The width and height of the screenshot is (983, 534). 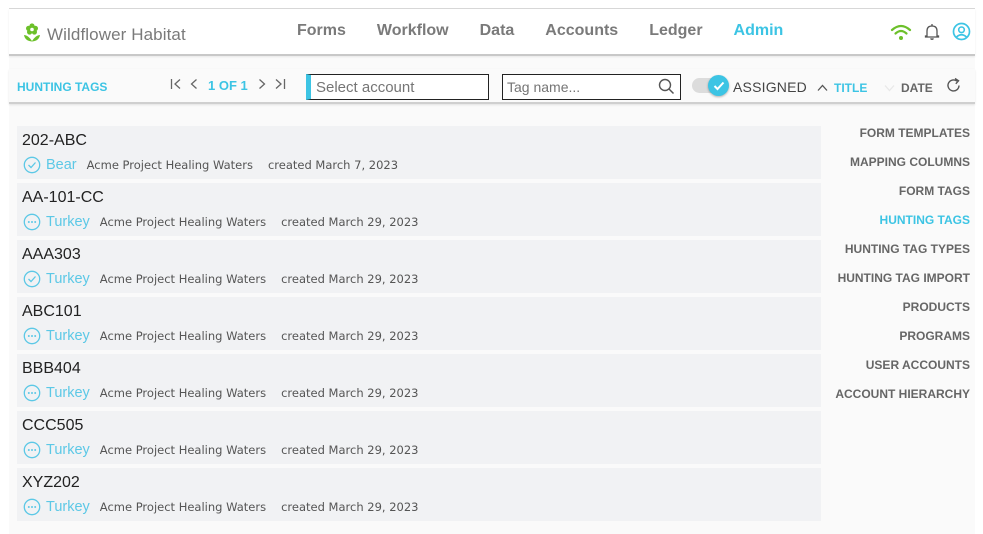 I want to click on tag-title: AAA303, so click(x=51, y=254).